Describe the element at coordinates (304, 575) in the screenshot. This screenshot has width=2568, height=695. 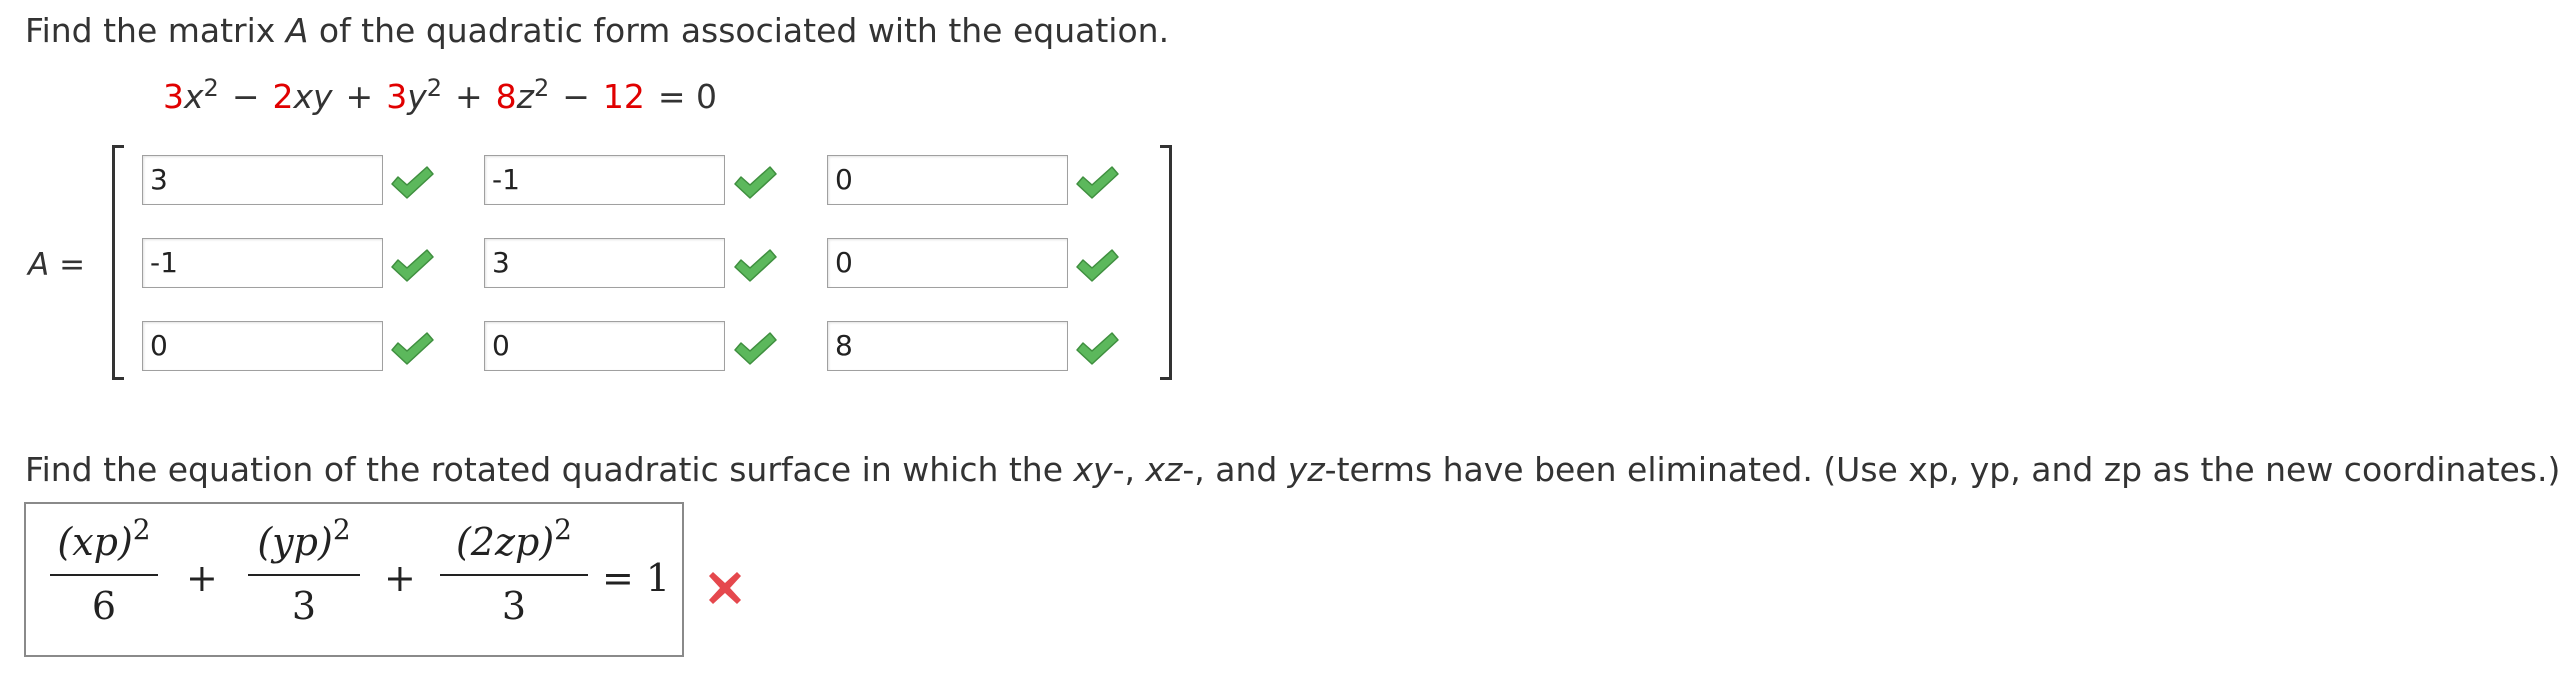
I see `fraction-2-bar` at that location.